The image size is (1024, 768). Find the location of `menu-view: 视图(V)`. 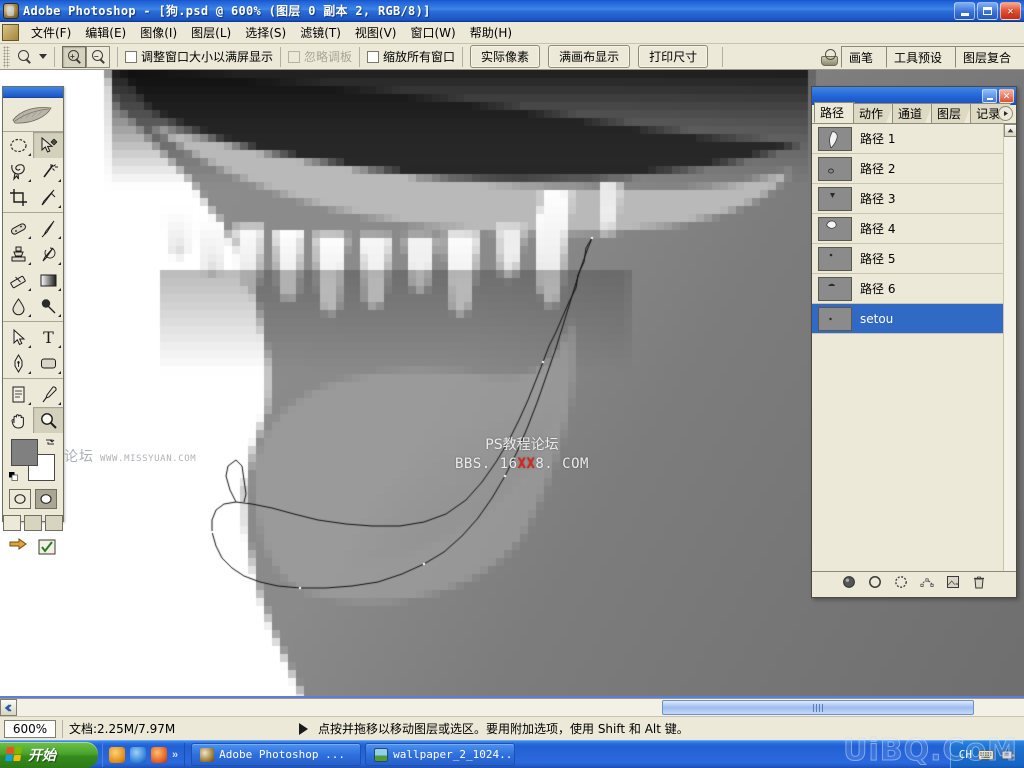

menu-view: 视图(V) is located at coordinates (376, 32).